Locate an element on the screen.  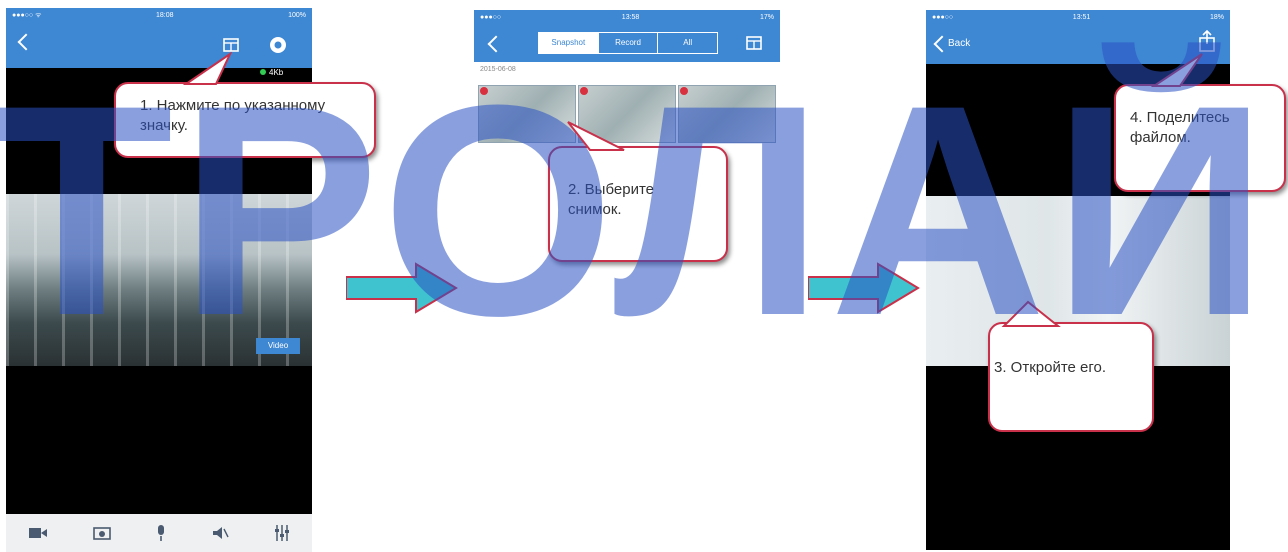
status-time: 13:58 is located at coordinates (630, 17).